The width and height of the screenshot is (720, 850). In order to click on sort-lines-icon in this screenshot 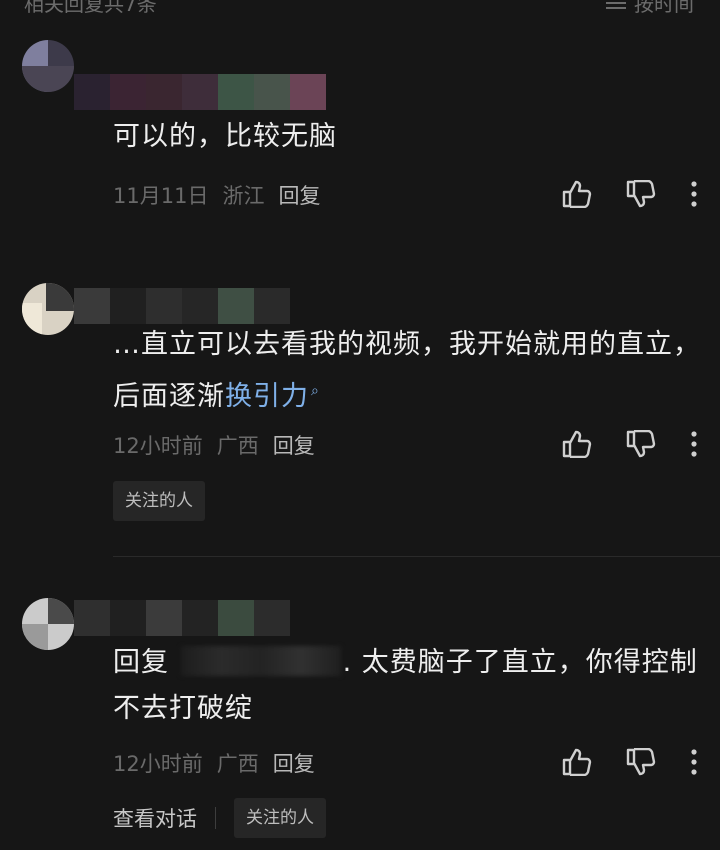, I will do `click(616, 5)`.